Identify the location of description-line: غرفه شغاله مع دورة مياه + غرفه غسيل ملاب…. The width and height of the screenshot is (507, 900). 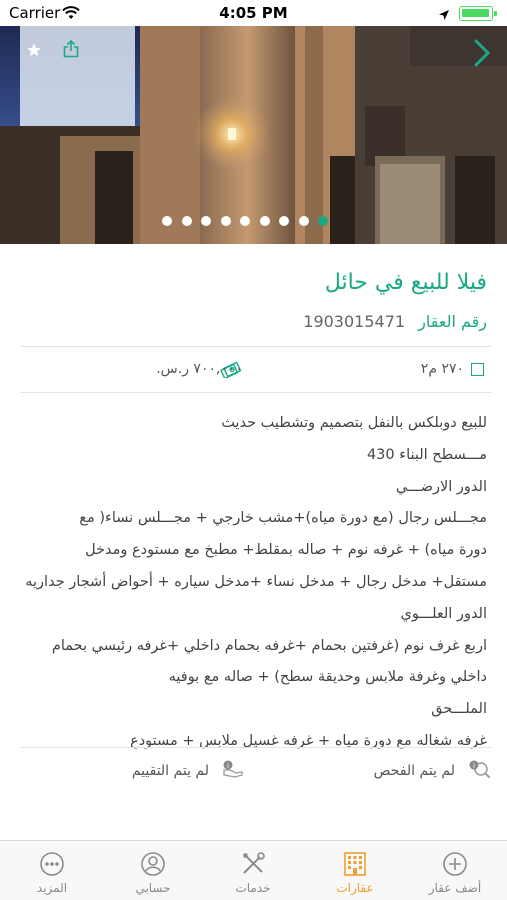
(308, 740).